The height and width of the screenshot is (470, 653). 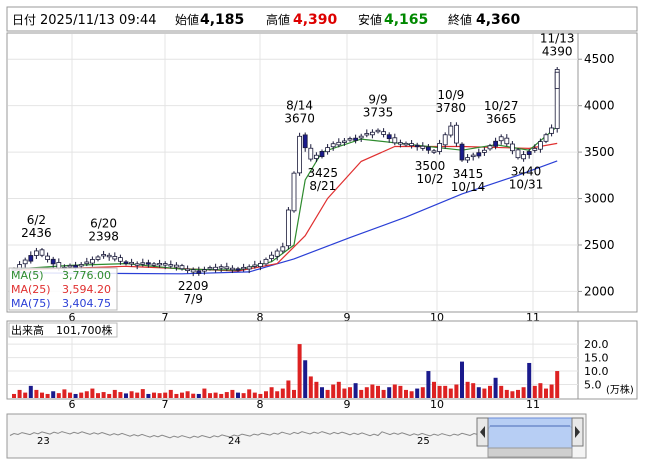 What do you see at coordinates (86, 289) in the screenshot?
I see `legend-ma25-value: 3,594.20` at bounding box center [86, 289].